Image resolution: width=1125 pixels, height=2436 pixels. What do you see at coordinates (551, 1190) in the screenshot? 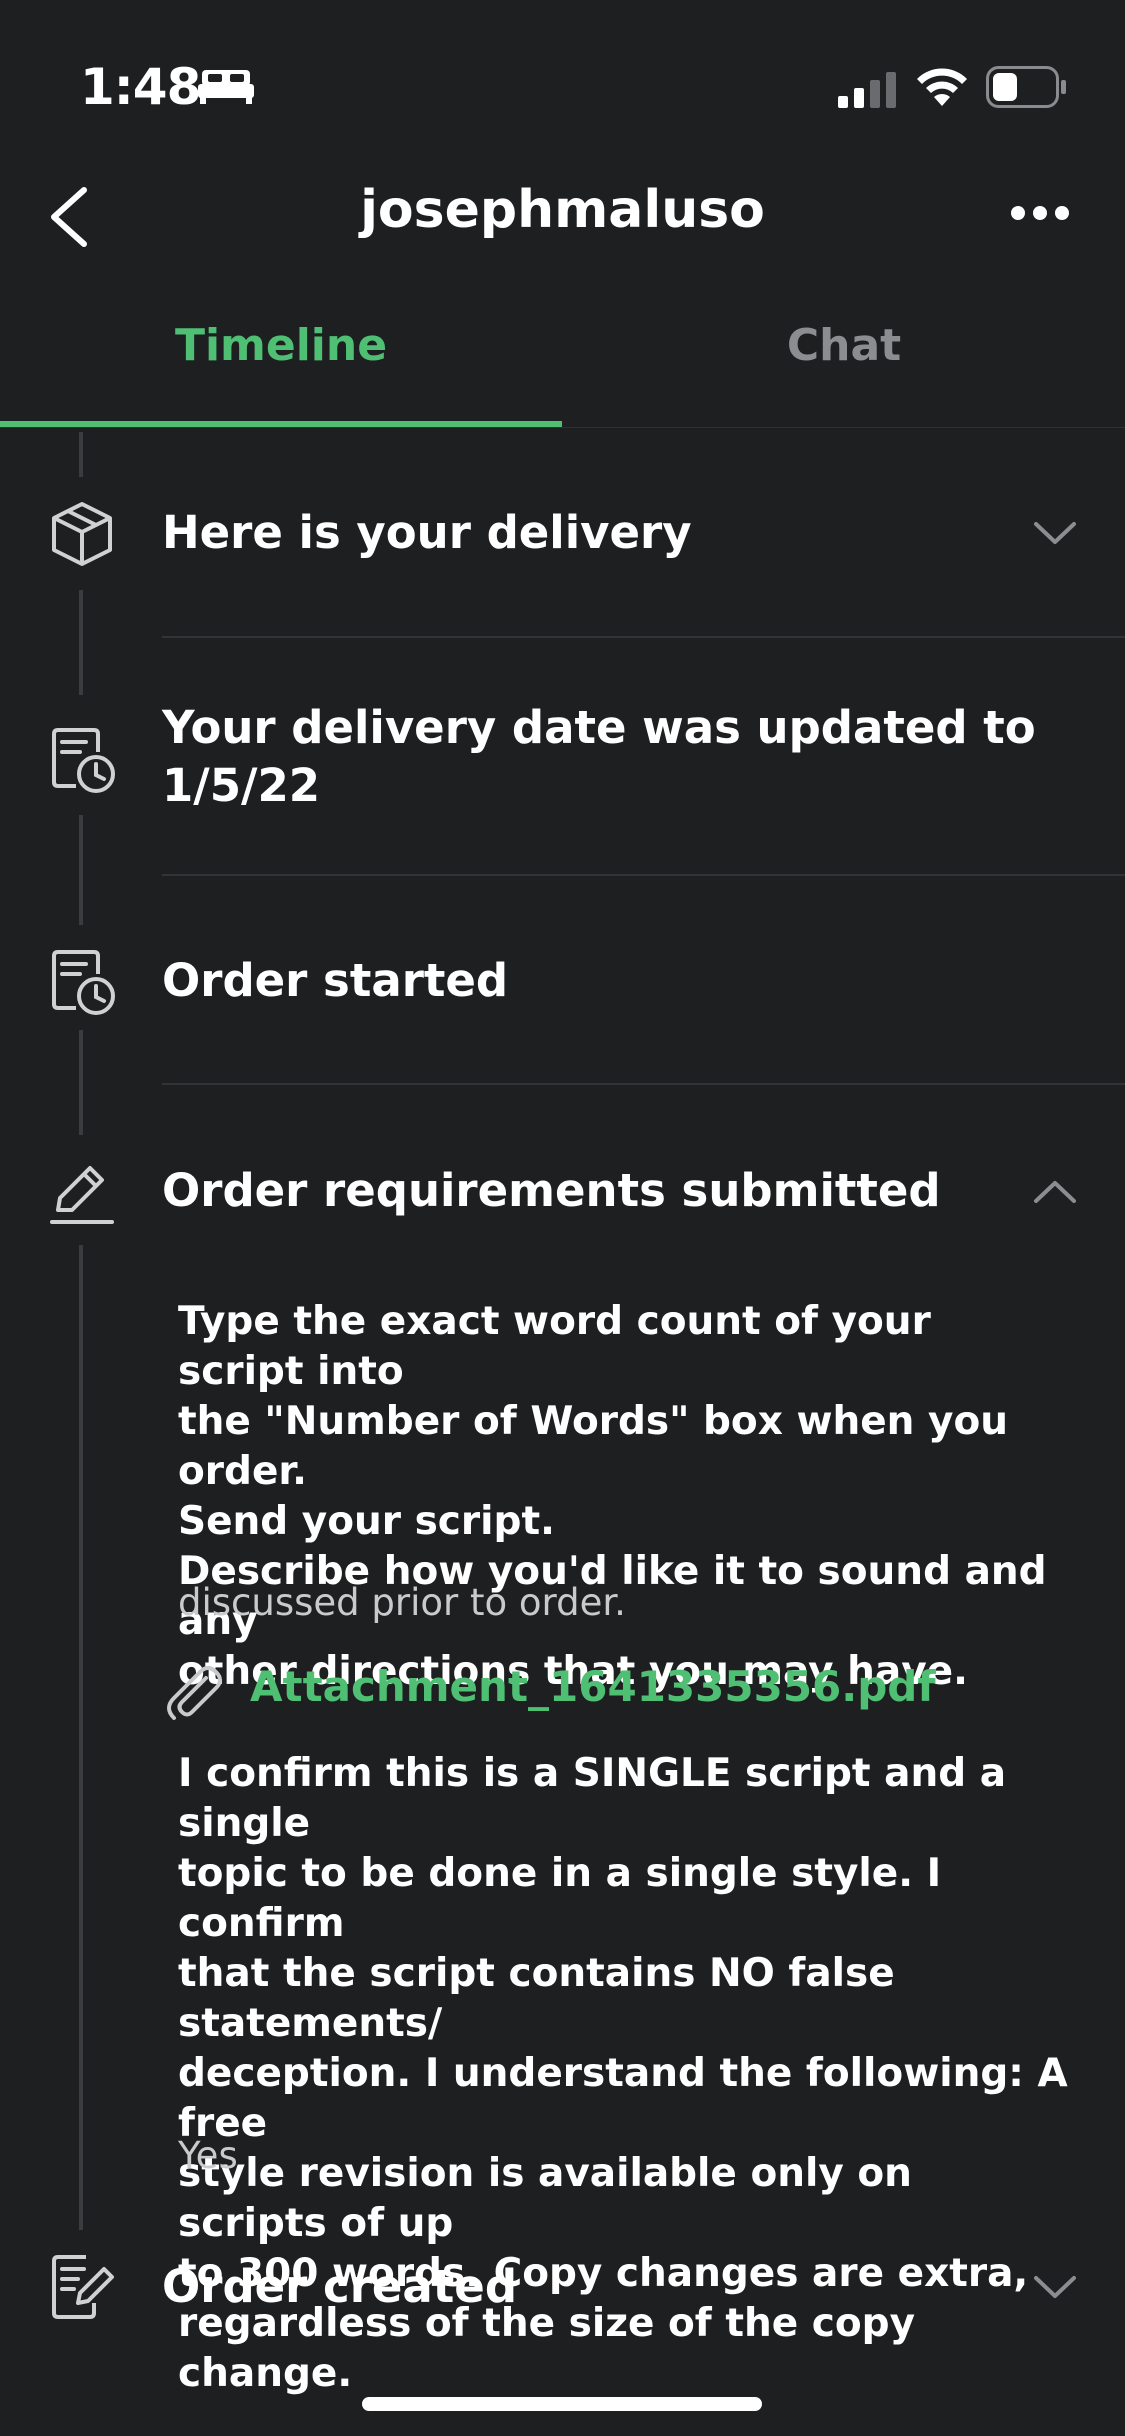
I see `timeline-item-title: Order requirements submitted` at bounding box center [551, 1190].